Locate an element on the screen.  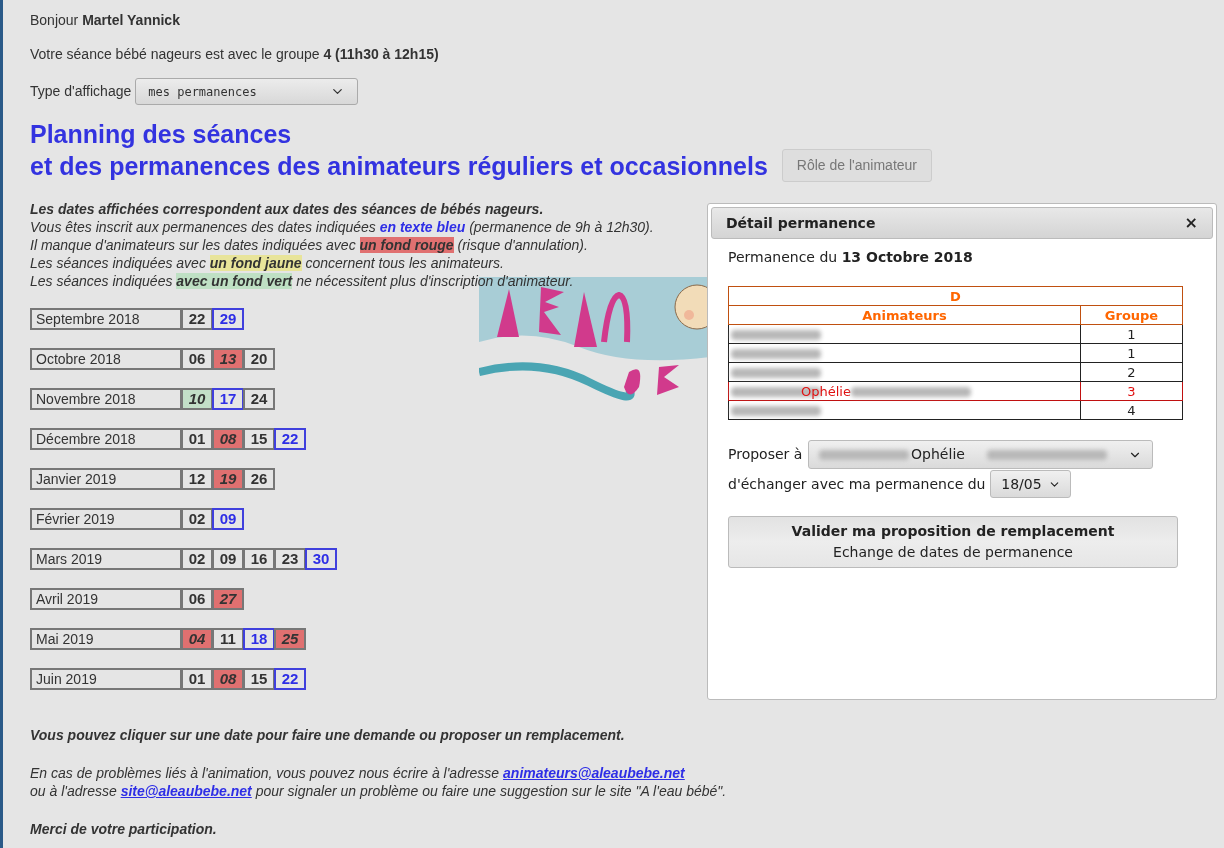
month-label: Janvier 2019 is located at coordinates (106, 479).